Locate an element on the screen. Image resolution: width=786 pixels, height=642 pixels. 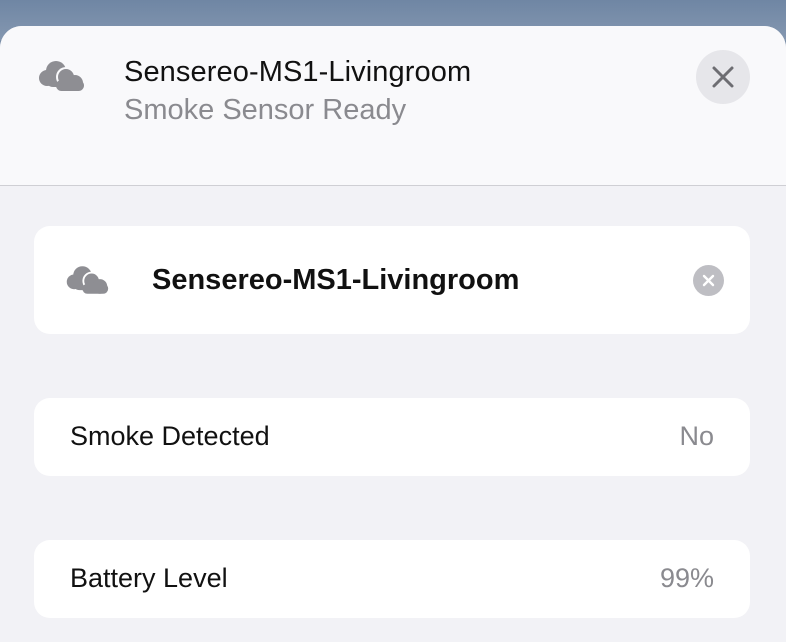
clear-icon is located at coordinates (708, 280).